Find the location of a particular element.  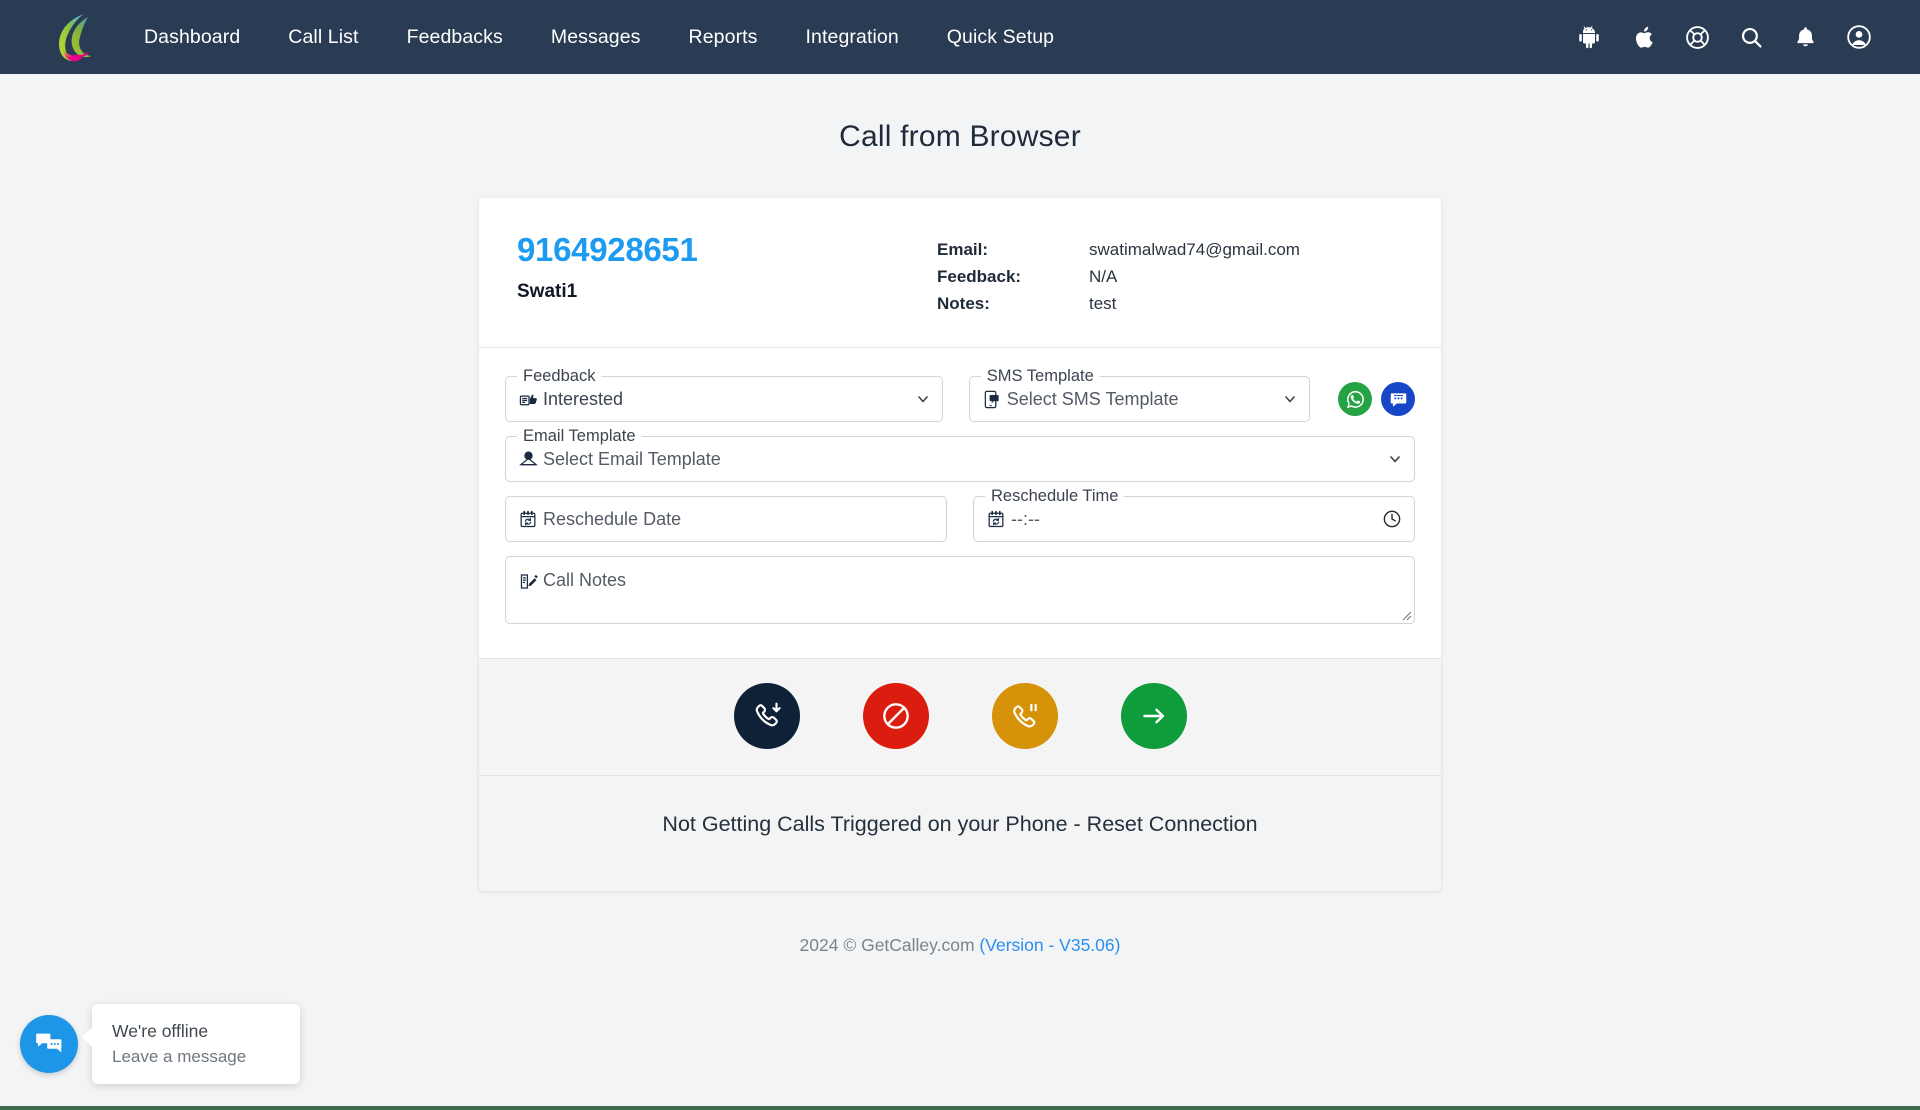

sms-send-button is located at coordinates (1398, 399).